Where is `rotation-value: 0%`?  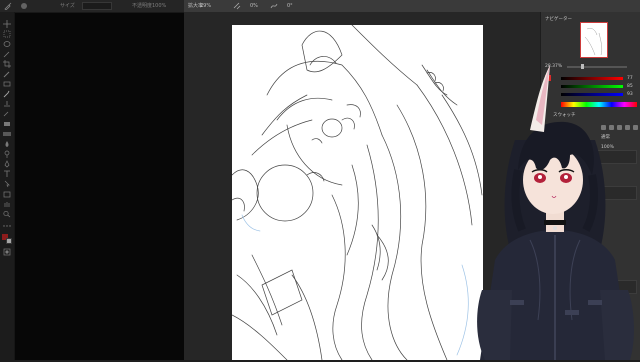
rotation-value: 0% is located at coordinates (254, 6).